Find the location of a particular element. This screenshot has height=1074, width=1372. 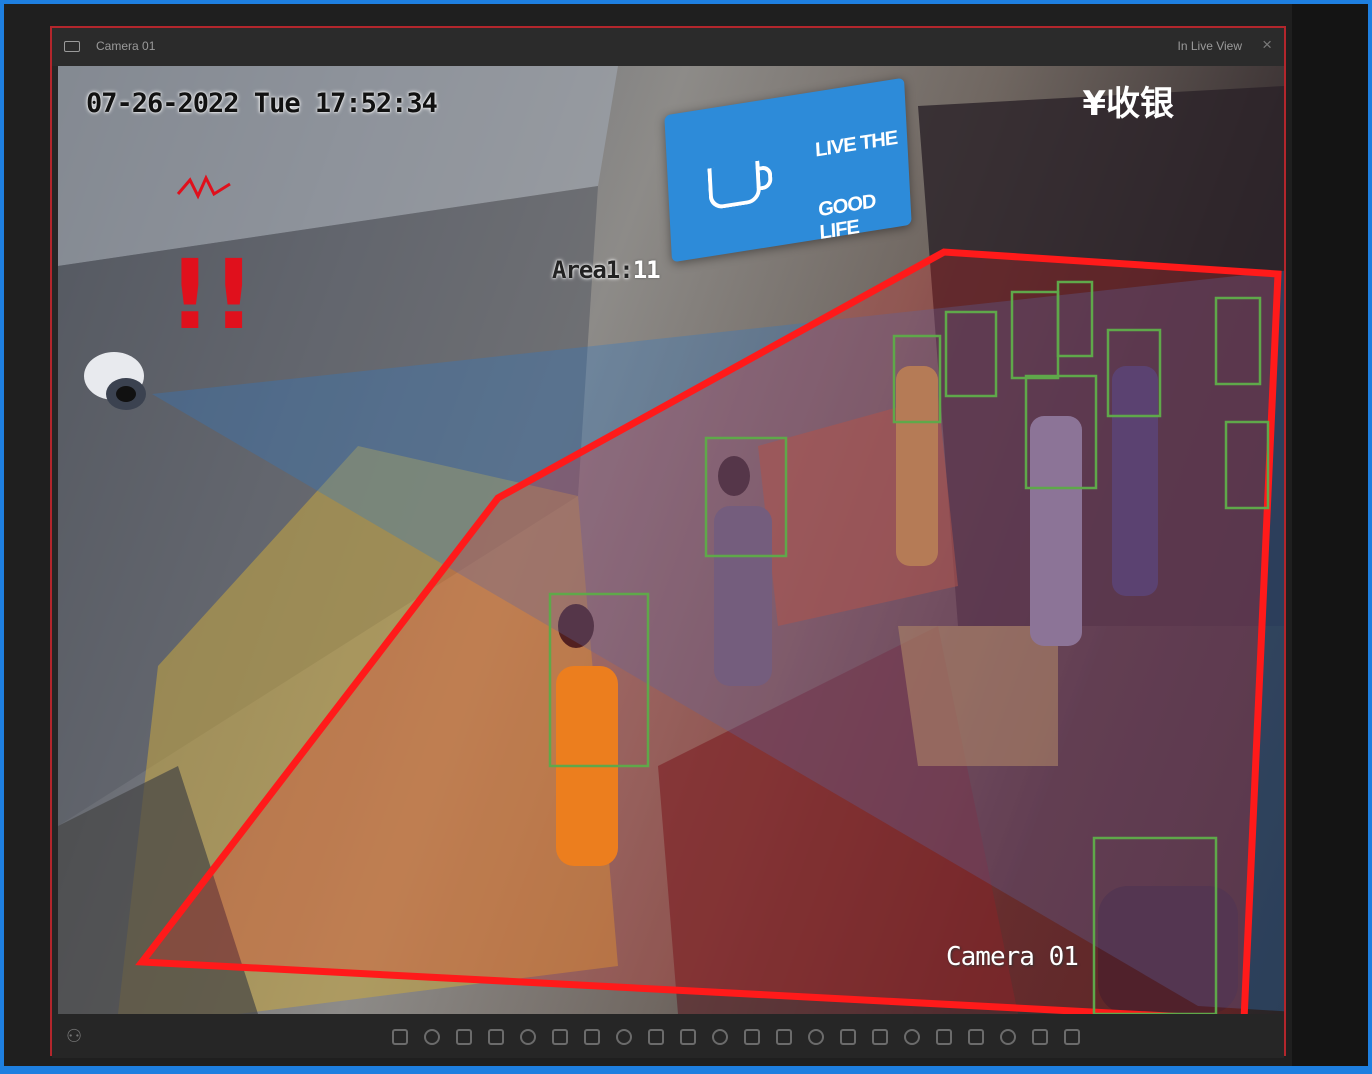

instant-playback-icon-glyph is located at coordinates (560, 1037).